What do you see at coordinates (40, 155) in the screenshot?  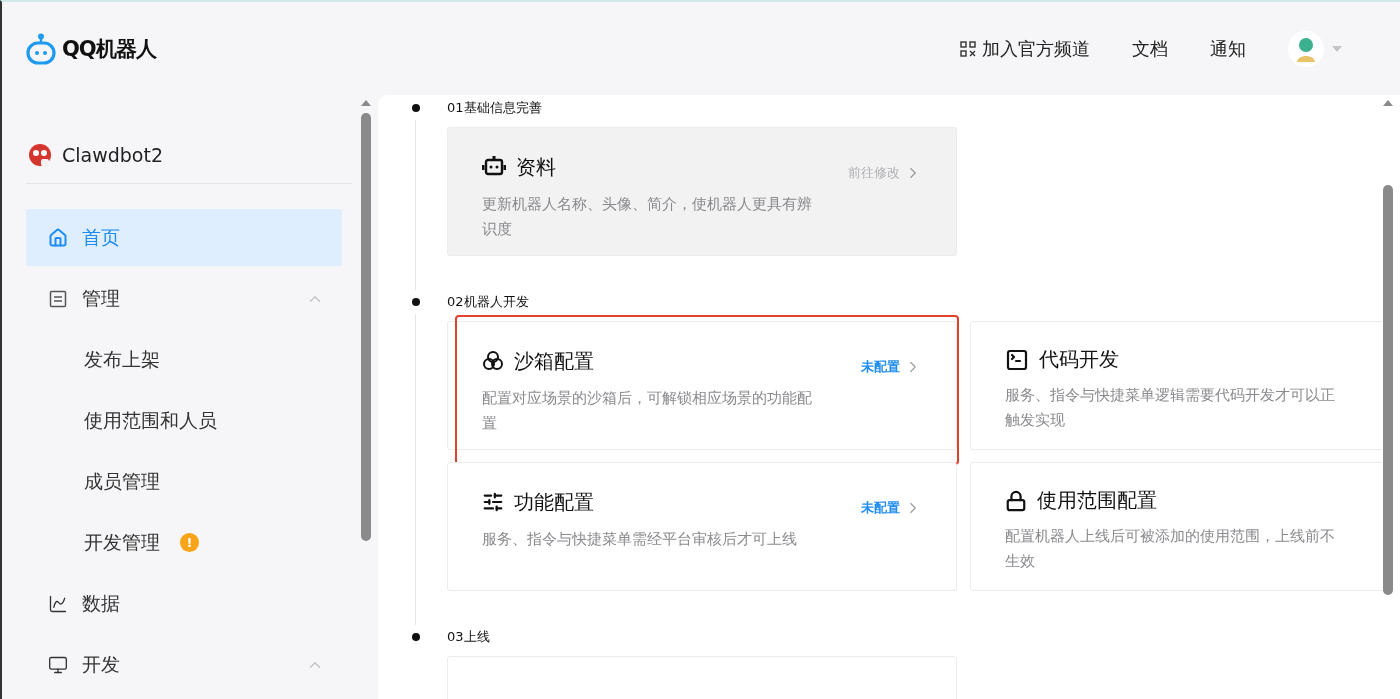 I see `bot-avatar` at bounding box center [40, 155].